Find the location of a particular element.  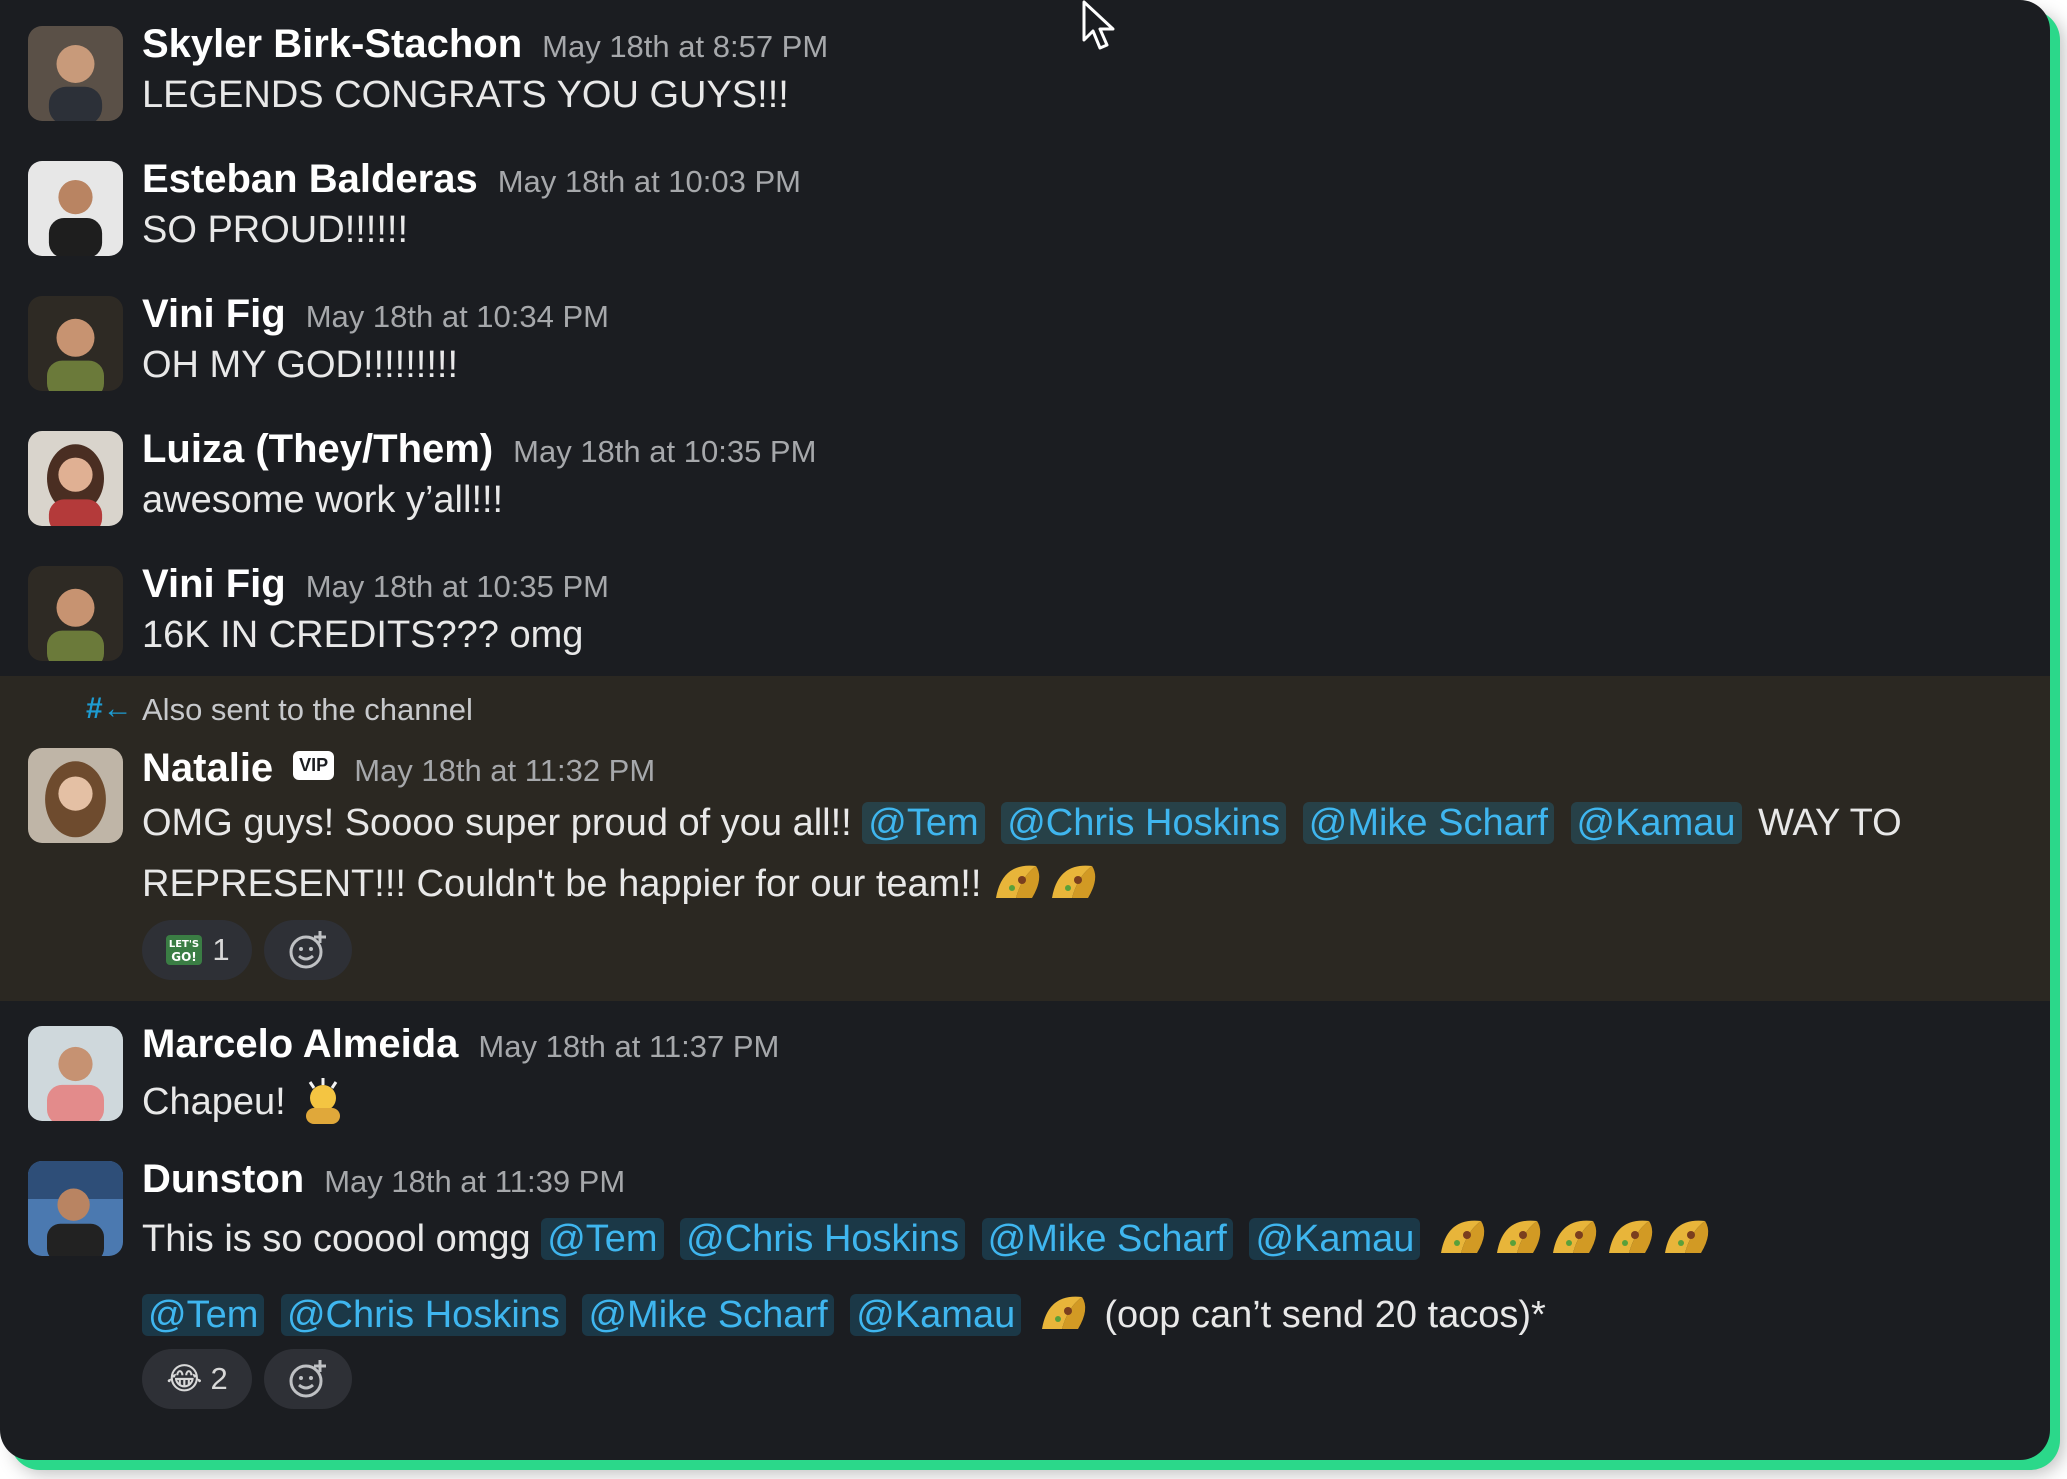

author-name: Luiza (They/Them) is located at coordinates (317, 449).